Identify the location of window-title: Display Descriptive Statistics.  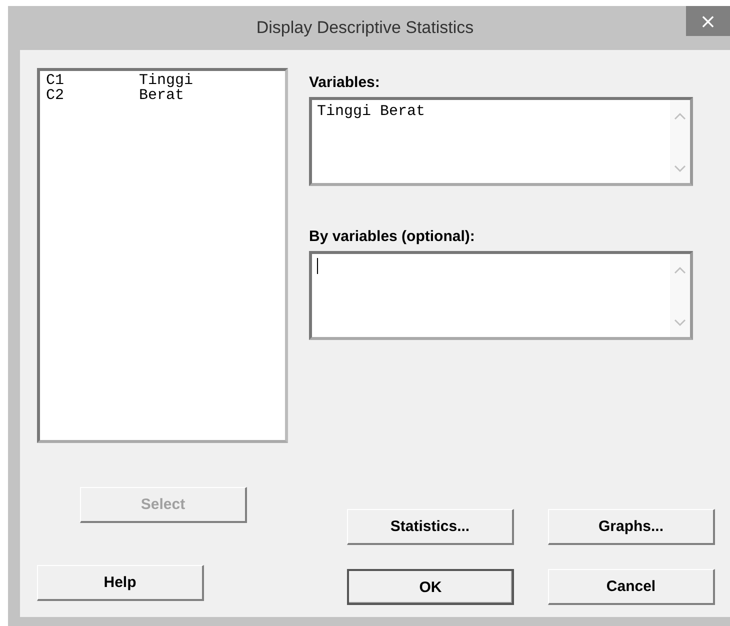
(365, 28).